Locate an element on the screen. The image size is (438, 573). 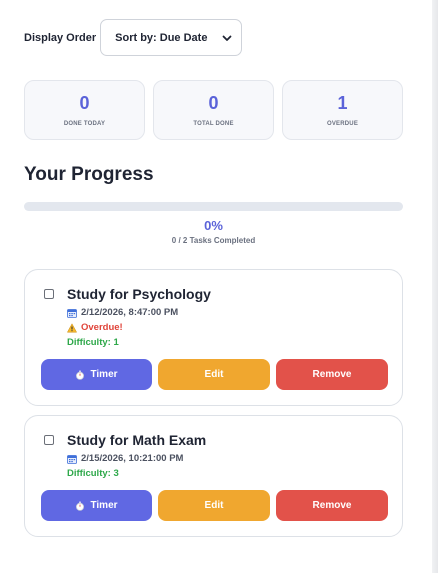
task-difficulty: Difficulty: 1 is located at coordinates (93, 342).